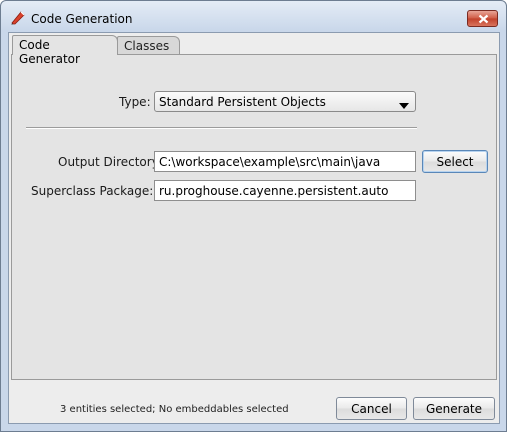 The height and width of the screenshot is (432, 507). I want to click on select-button: Select, so click(455, 161).